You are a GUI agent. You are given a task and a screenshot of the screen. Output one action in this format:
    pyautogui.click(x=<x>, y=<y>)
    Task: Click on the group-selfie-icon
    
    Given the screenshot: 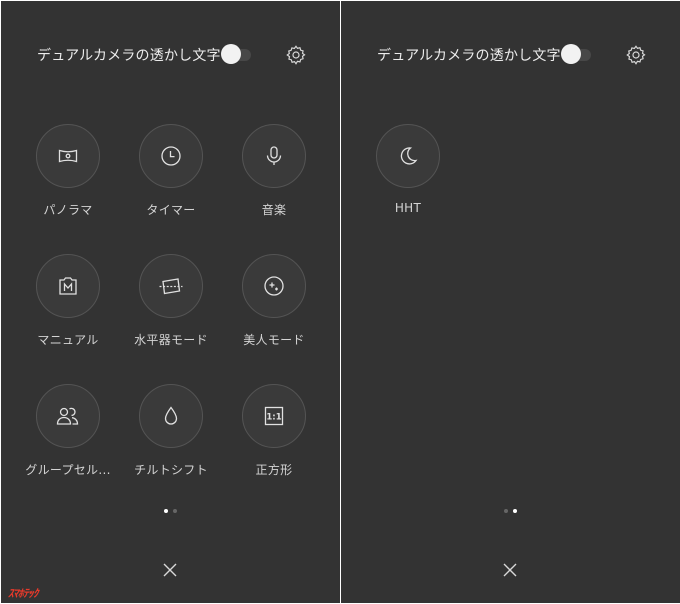 What is the action you would take?
    pyautogui.click(x=67, y=416)
    